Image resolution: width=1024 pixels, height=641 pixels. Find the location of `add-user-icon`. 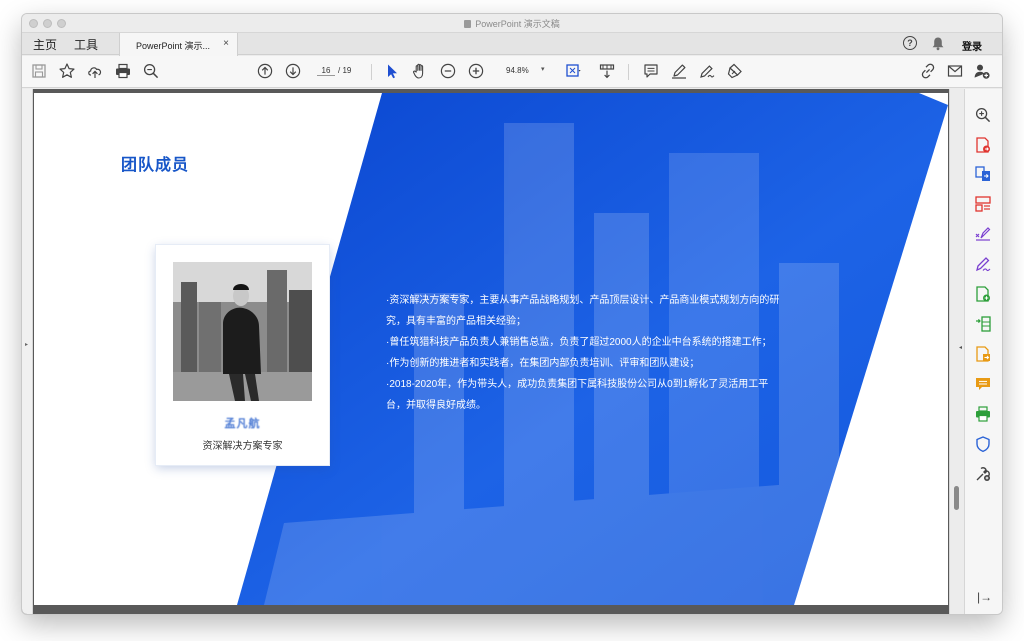

add-user-icon is located at coordinates (982, 71).